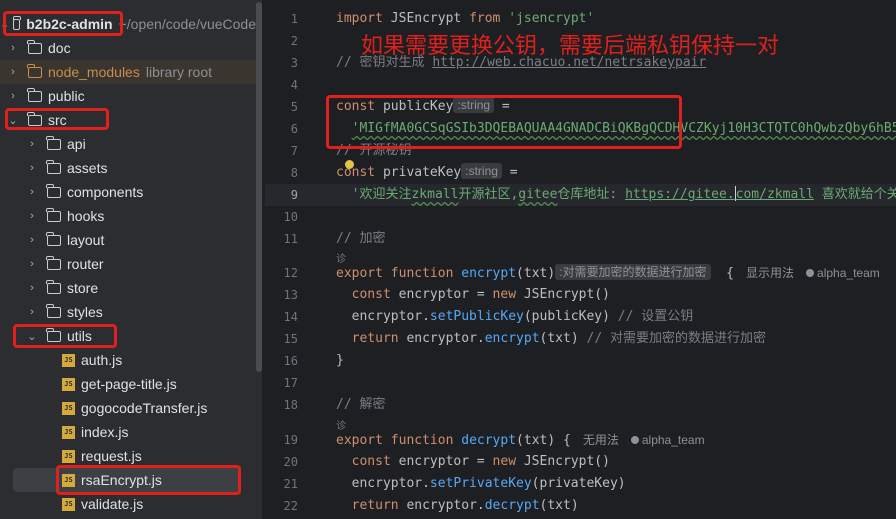 The height and width of the screenshot is (519, 896). I want to click on tree-item-assets: › assets, so click(128, 168).